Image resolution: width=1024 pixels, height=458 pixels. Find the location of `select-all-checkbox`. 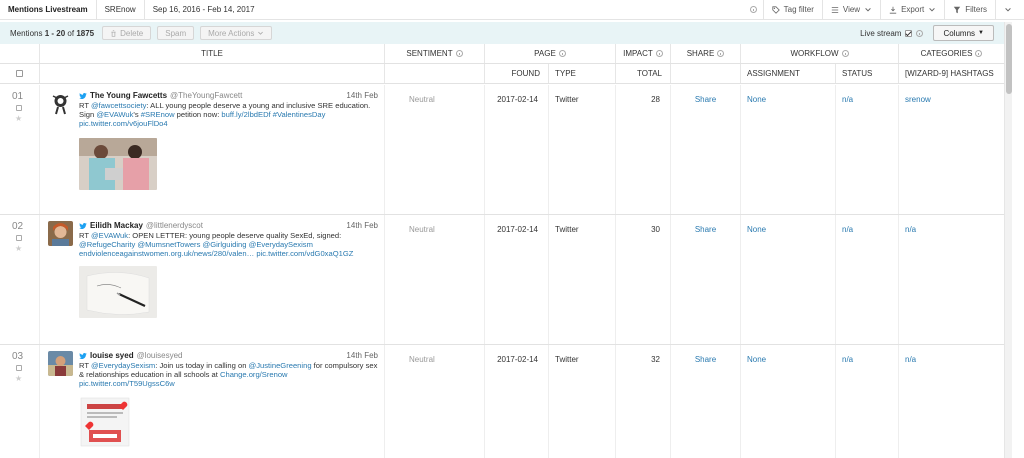

select-all-checkbox is located at coordinates (19, 73).